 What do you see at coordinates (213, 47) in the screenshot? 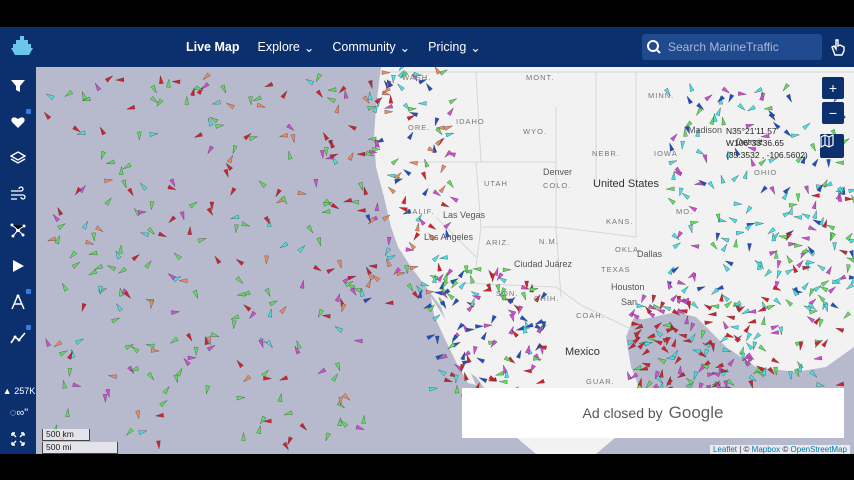
I see `nav-live-map: Live Map` at bounding box center [213, 47].